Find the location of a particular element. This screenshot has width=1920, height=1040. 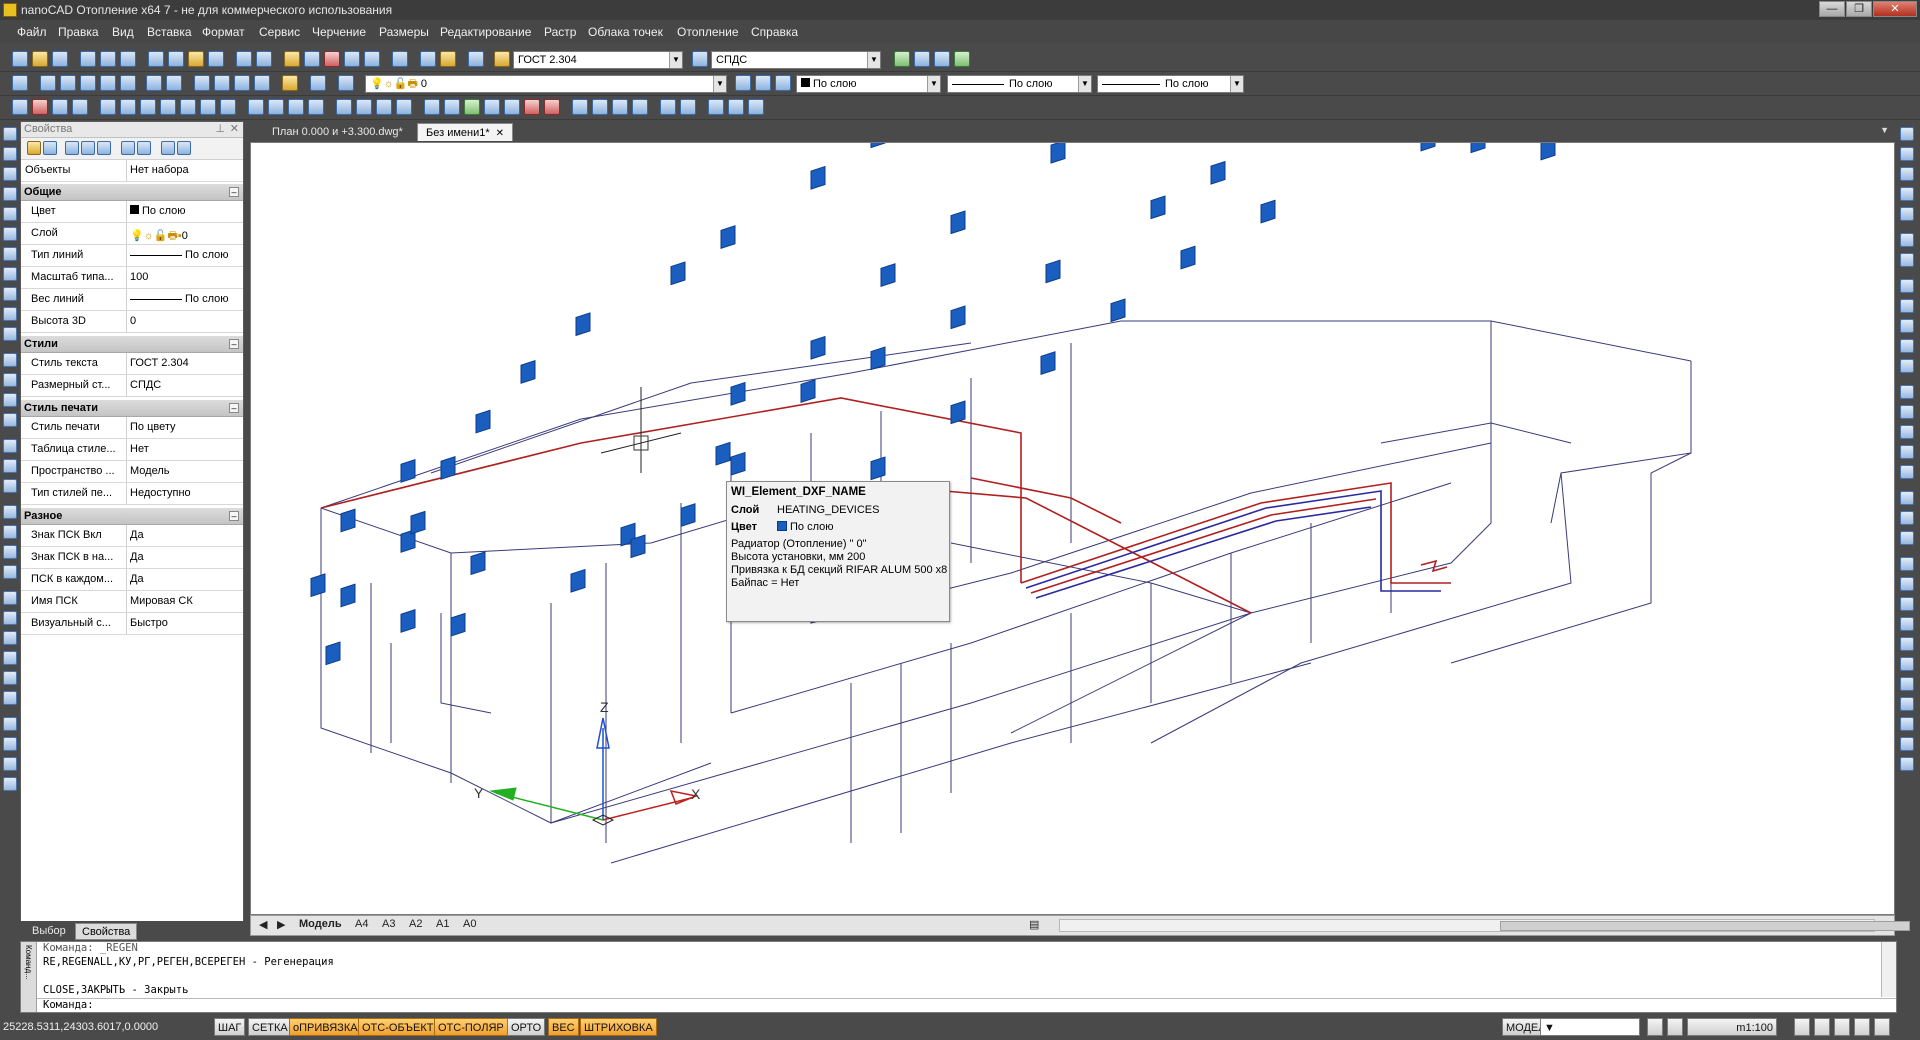

3d-front-icon is located at coordinates (1907, 684).